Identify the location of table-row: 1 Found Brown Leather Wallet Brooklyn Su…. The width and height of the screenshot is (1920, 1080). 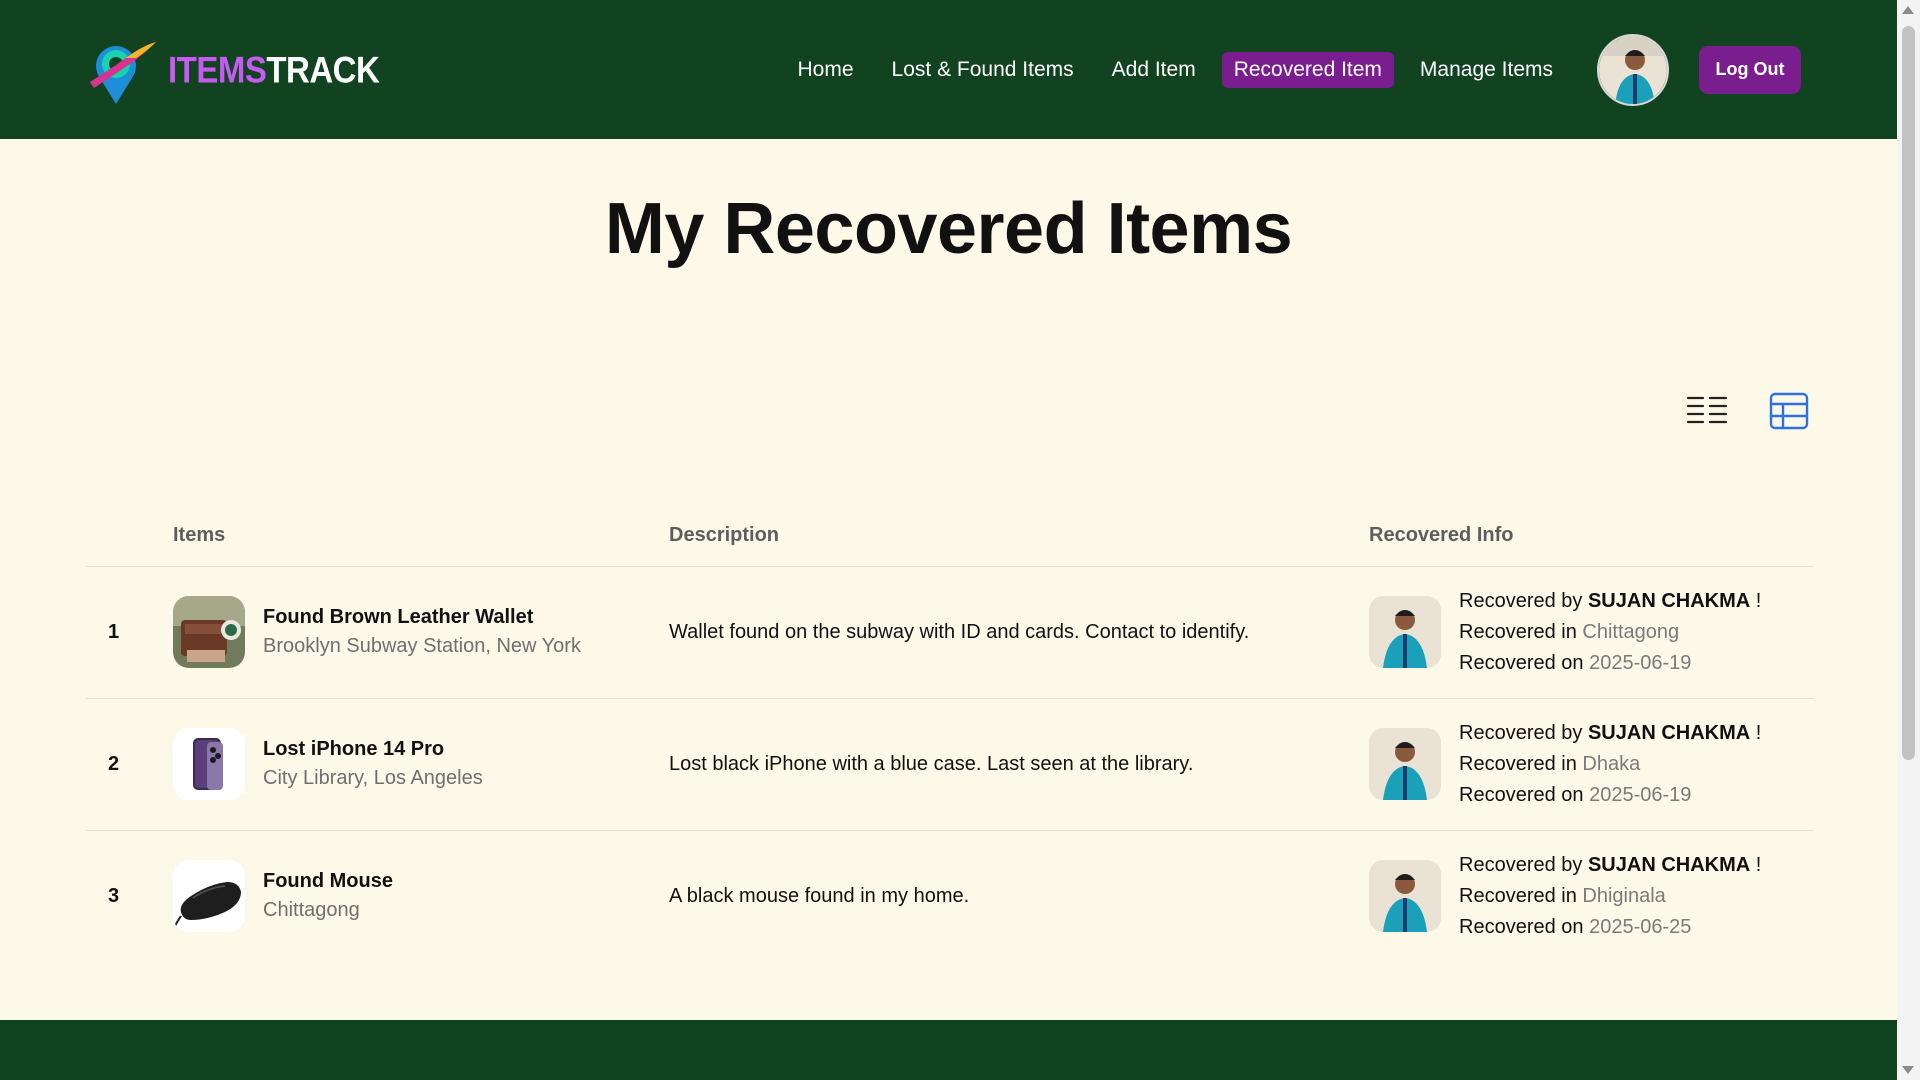
(949, 632).